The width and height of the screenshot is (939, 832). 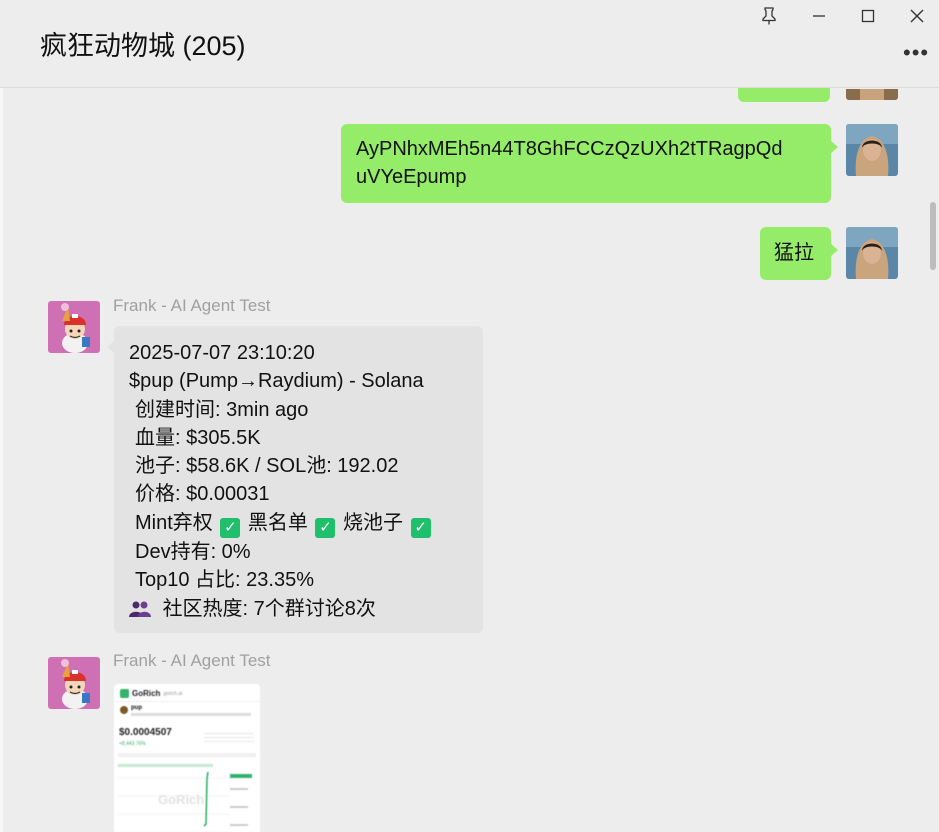 What do you see at coordinates (267, 466) in the screenshot?
I see `report-pool: 池子: $58.6K / SOL池: 192.02` at bounding box center [267, 466].